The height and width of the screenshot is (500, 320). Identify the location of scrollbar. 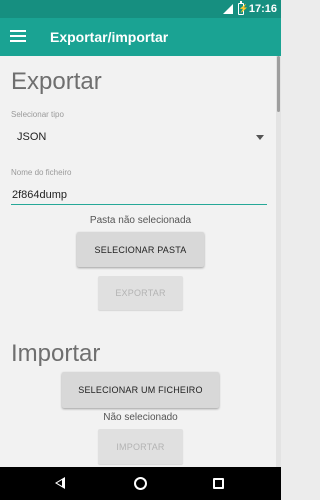
(278, 261).